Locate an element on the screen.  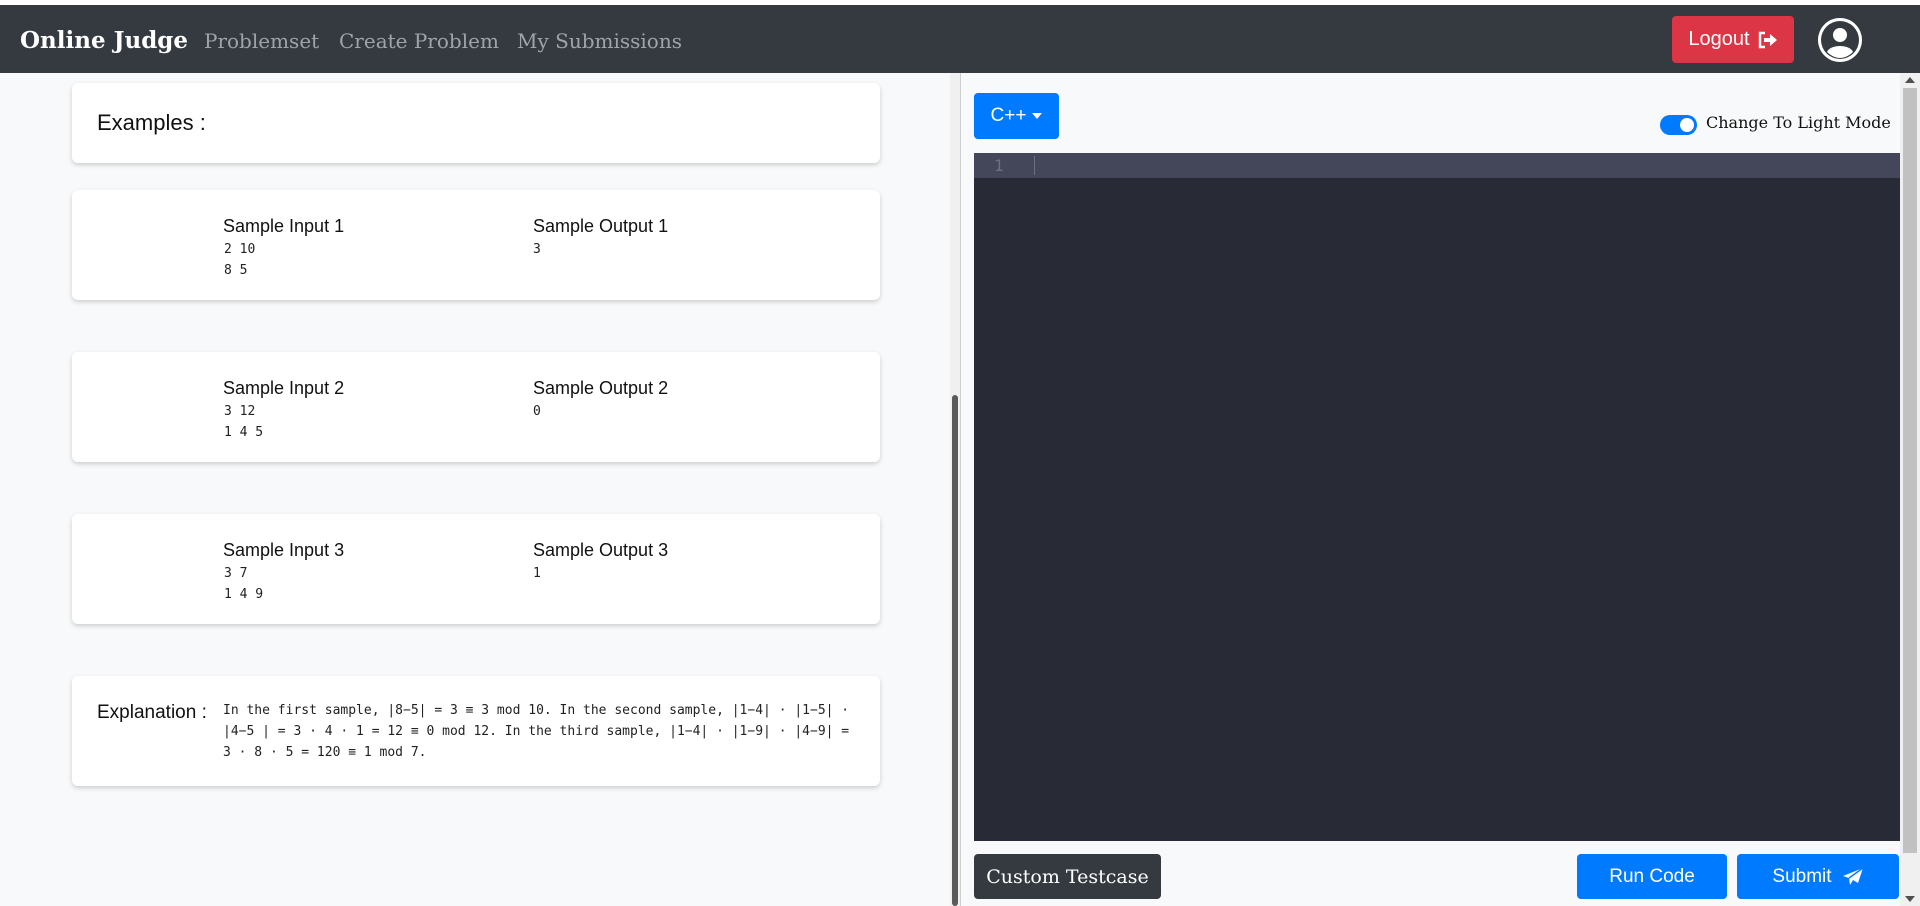
code-pane-scrollbar is located at coordinates (1910, 489).